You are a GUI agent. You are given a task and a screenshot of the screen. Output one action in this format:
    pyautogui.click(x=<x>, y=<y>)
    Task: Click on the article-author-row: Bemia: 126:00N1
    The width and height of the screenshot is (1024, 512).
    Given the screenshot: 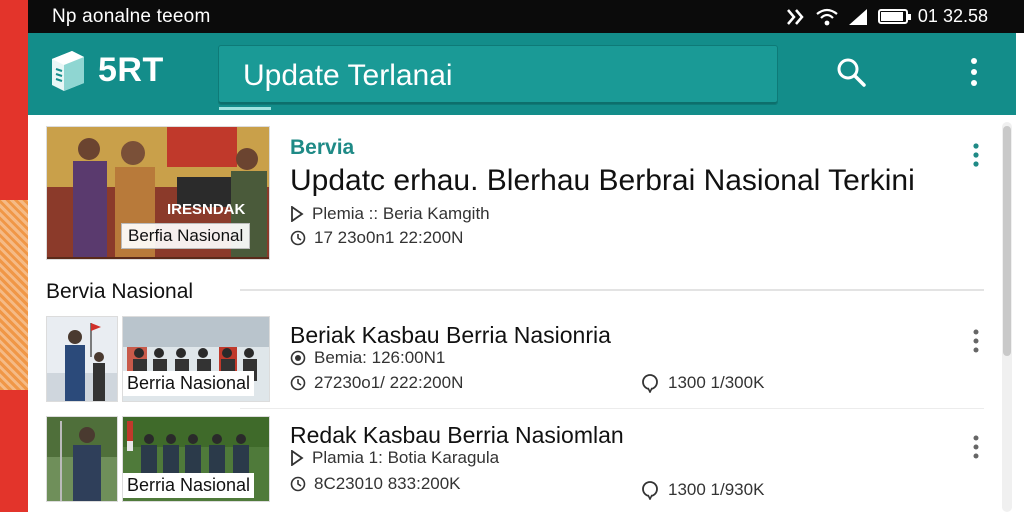 What is the action you would take?
    pyautogui.click(x=367, y=358)
    